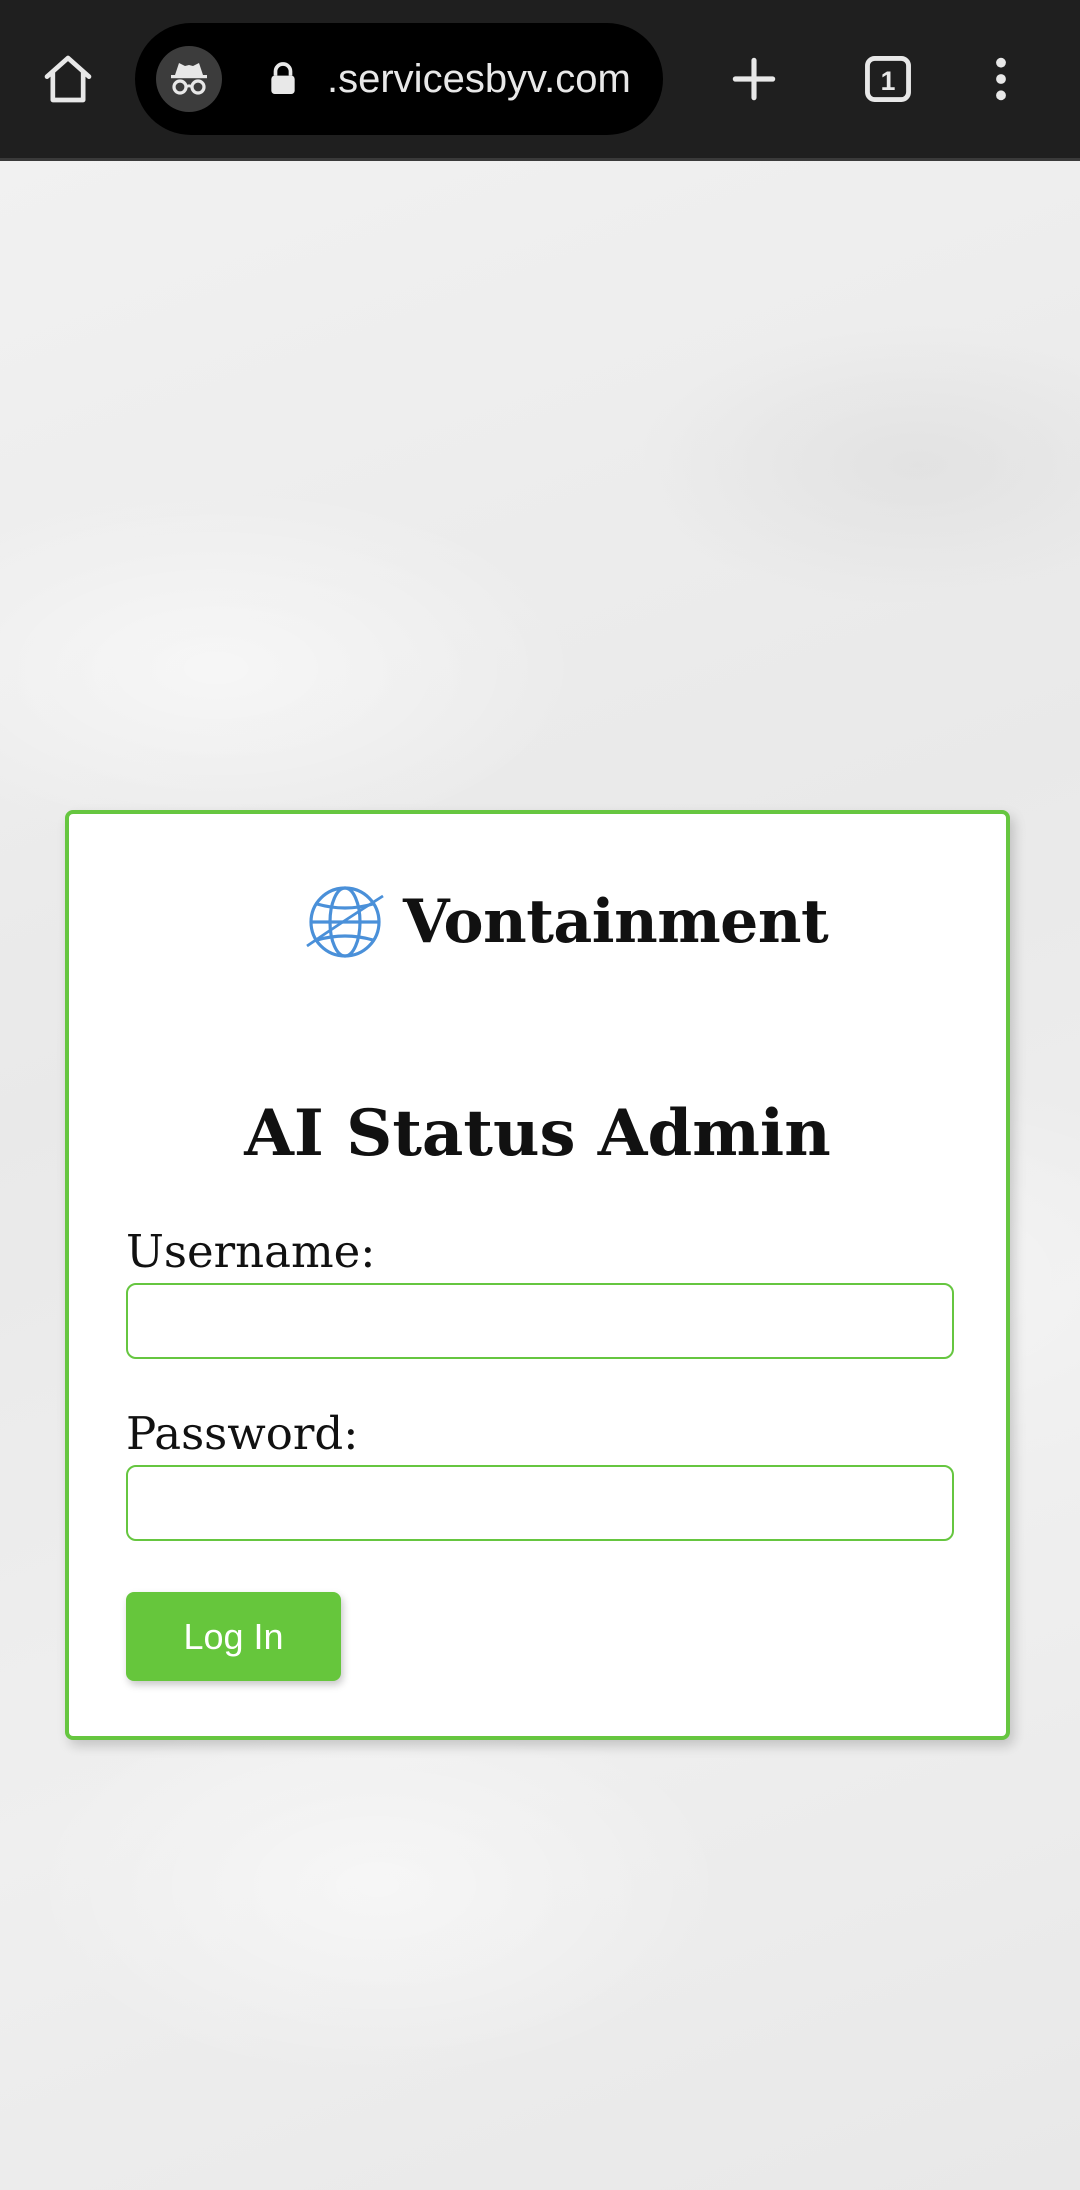 Image resolution: width=1080 pixels, height=2190 pixels. I want to click on username-label: Username:, so click(251, 1251).